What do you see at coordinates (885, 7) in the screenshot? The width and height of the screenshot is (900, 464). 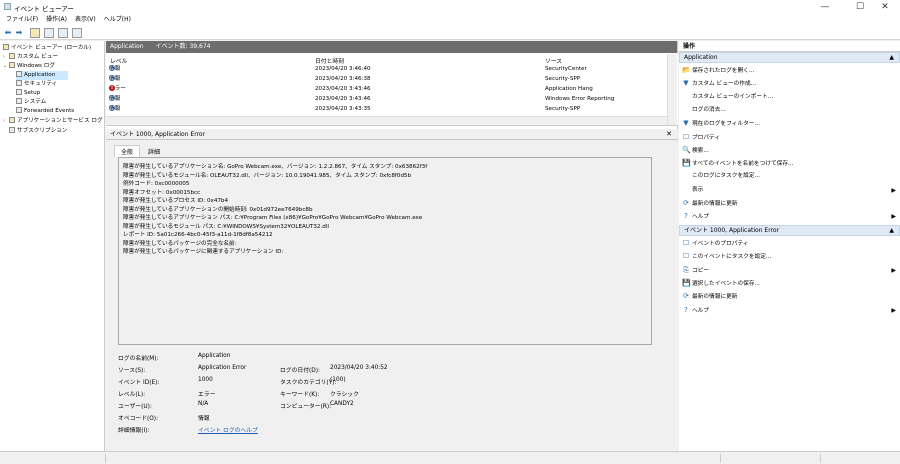 I see `close-button: ✕` at bounding box center [885, 7].